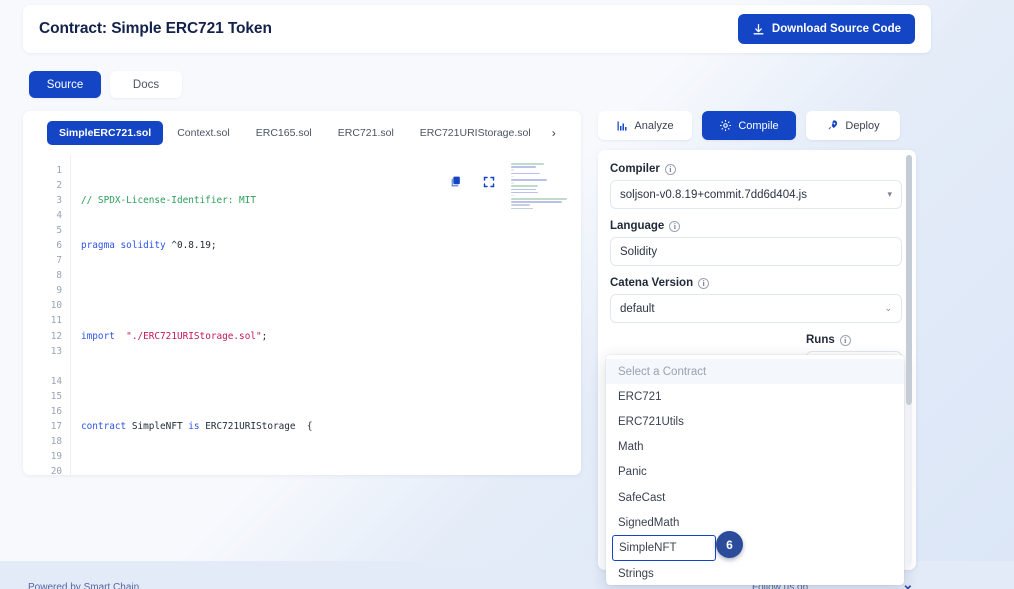  I want to click on compiler-select: soljson-v0.8.19+commit.7dd6d404.js ▾, so click(756, 194).